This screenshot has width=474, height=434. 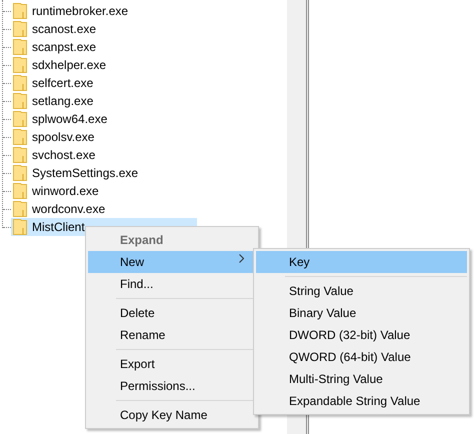 I want to click on chevron-right-icon, so click(x=241, y=258).